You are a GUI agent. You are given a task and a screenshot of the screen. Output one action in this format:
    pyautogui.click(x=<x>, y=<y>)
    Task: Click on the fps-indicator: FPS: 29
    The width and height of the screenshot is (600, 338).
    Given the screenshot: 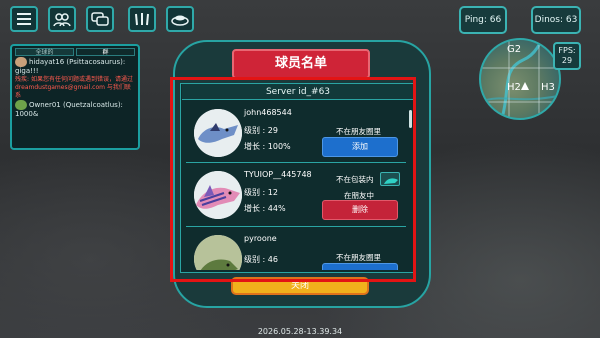 What is the action you would take?
    pyautogui.click(x=567, y=56)
    